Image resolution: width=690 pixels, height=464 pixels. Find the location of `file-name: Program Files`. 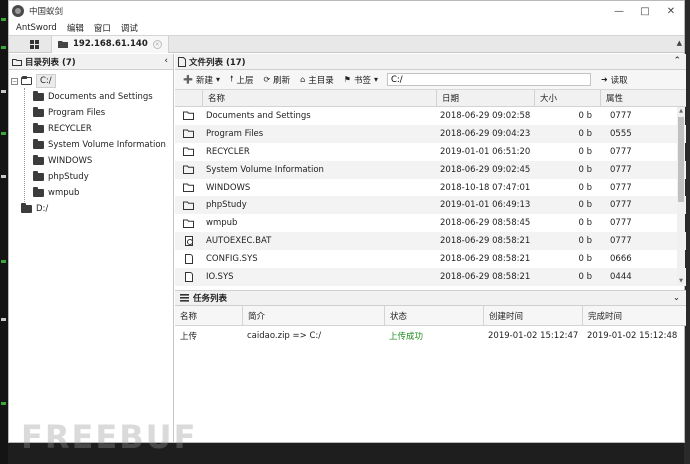

file-name: Program Files is located at coordinates (235, 133).